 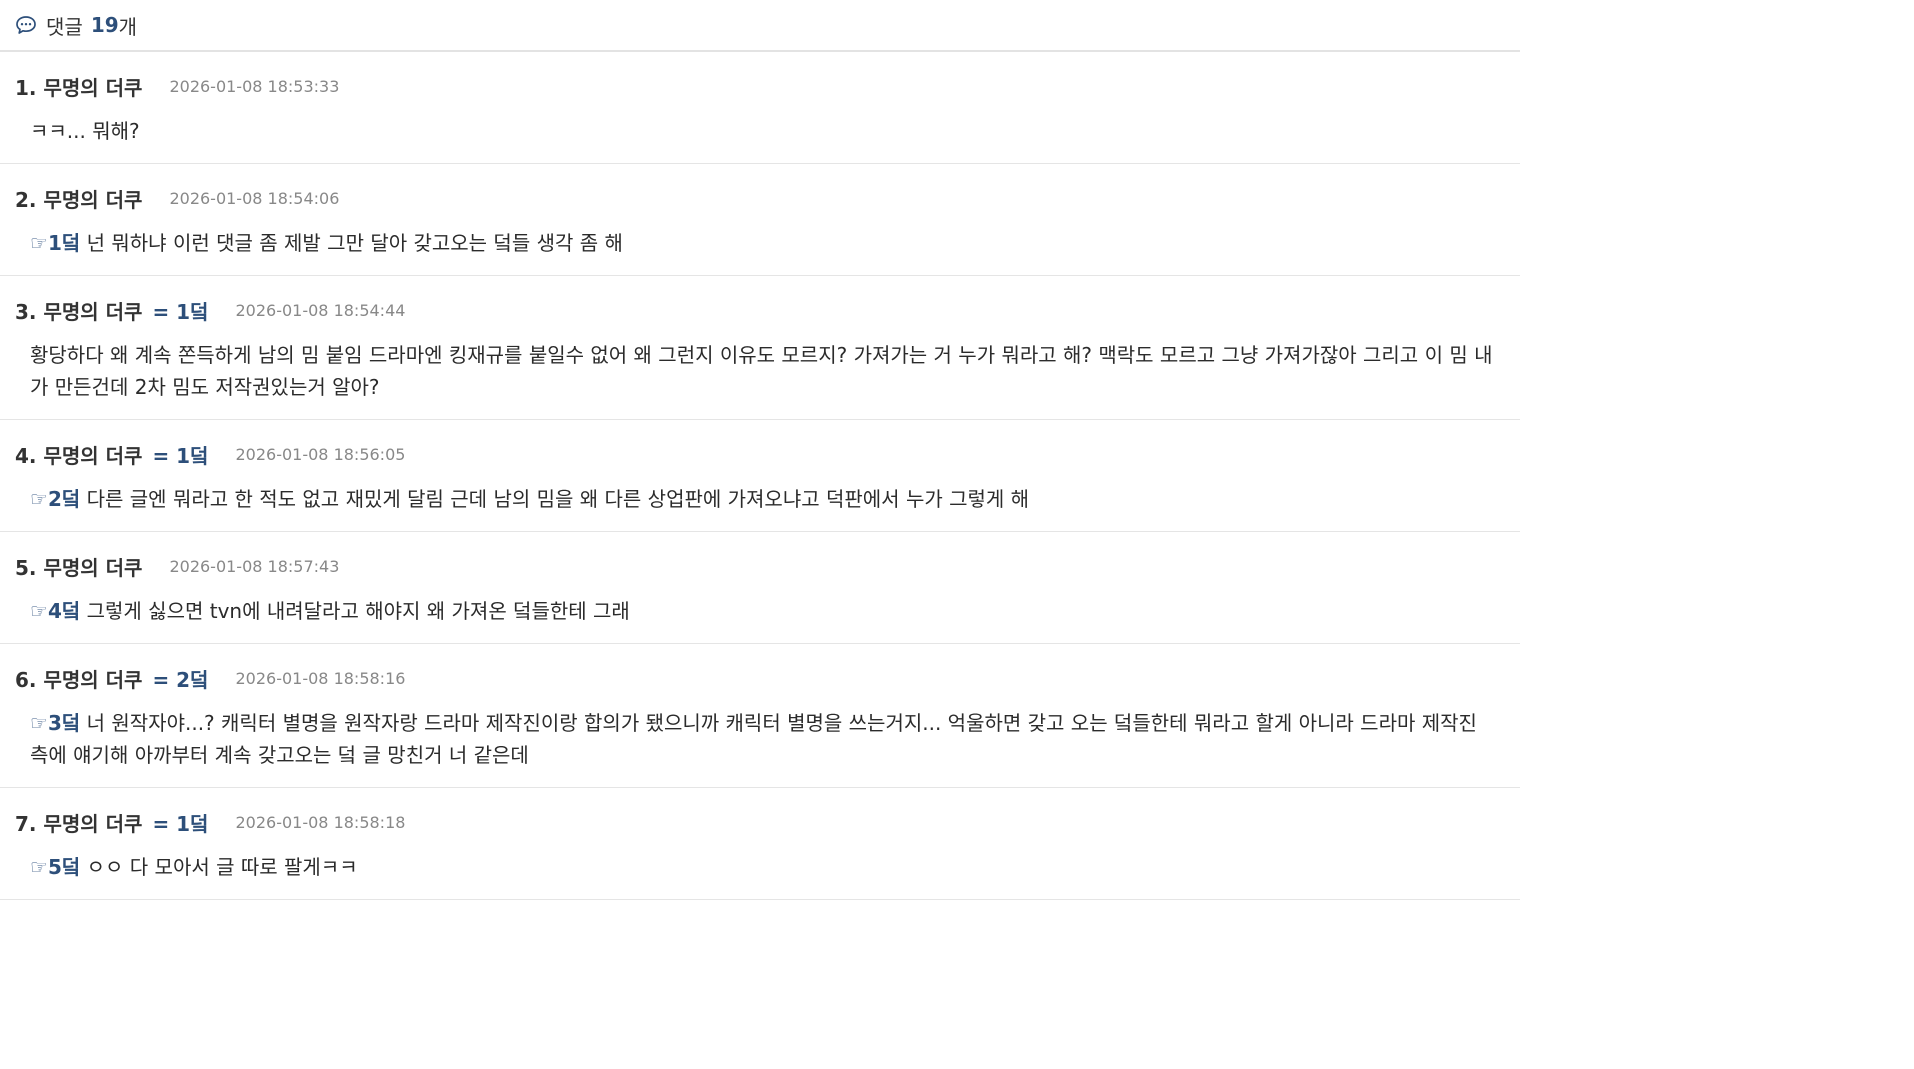 What do you see at coordinates (755, 131) in the screenshot?
I see `comment-body: ㅋㅋ... 뭐해?` at bounding box center [755, 131].